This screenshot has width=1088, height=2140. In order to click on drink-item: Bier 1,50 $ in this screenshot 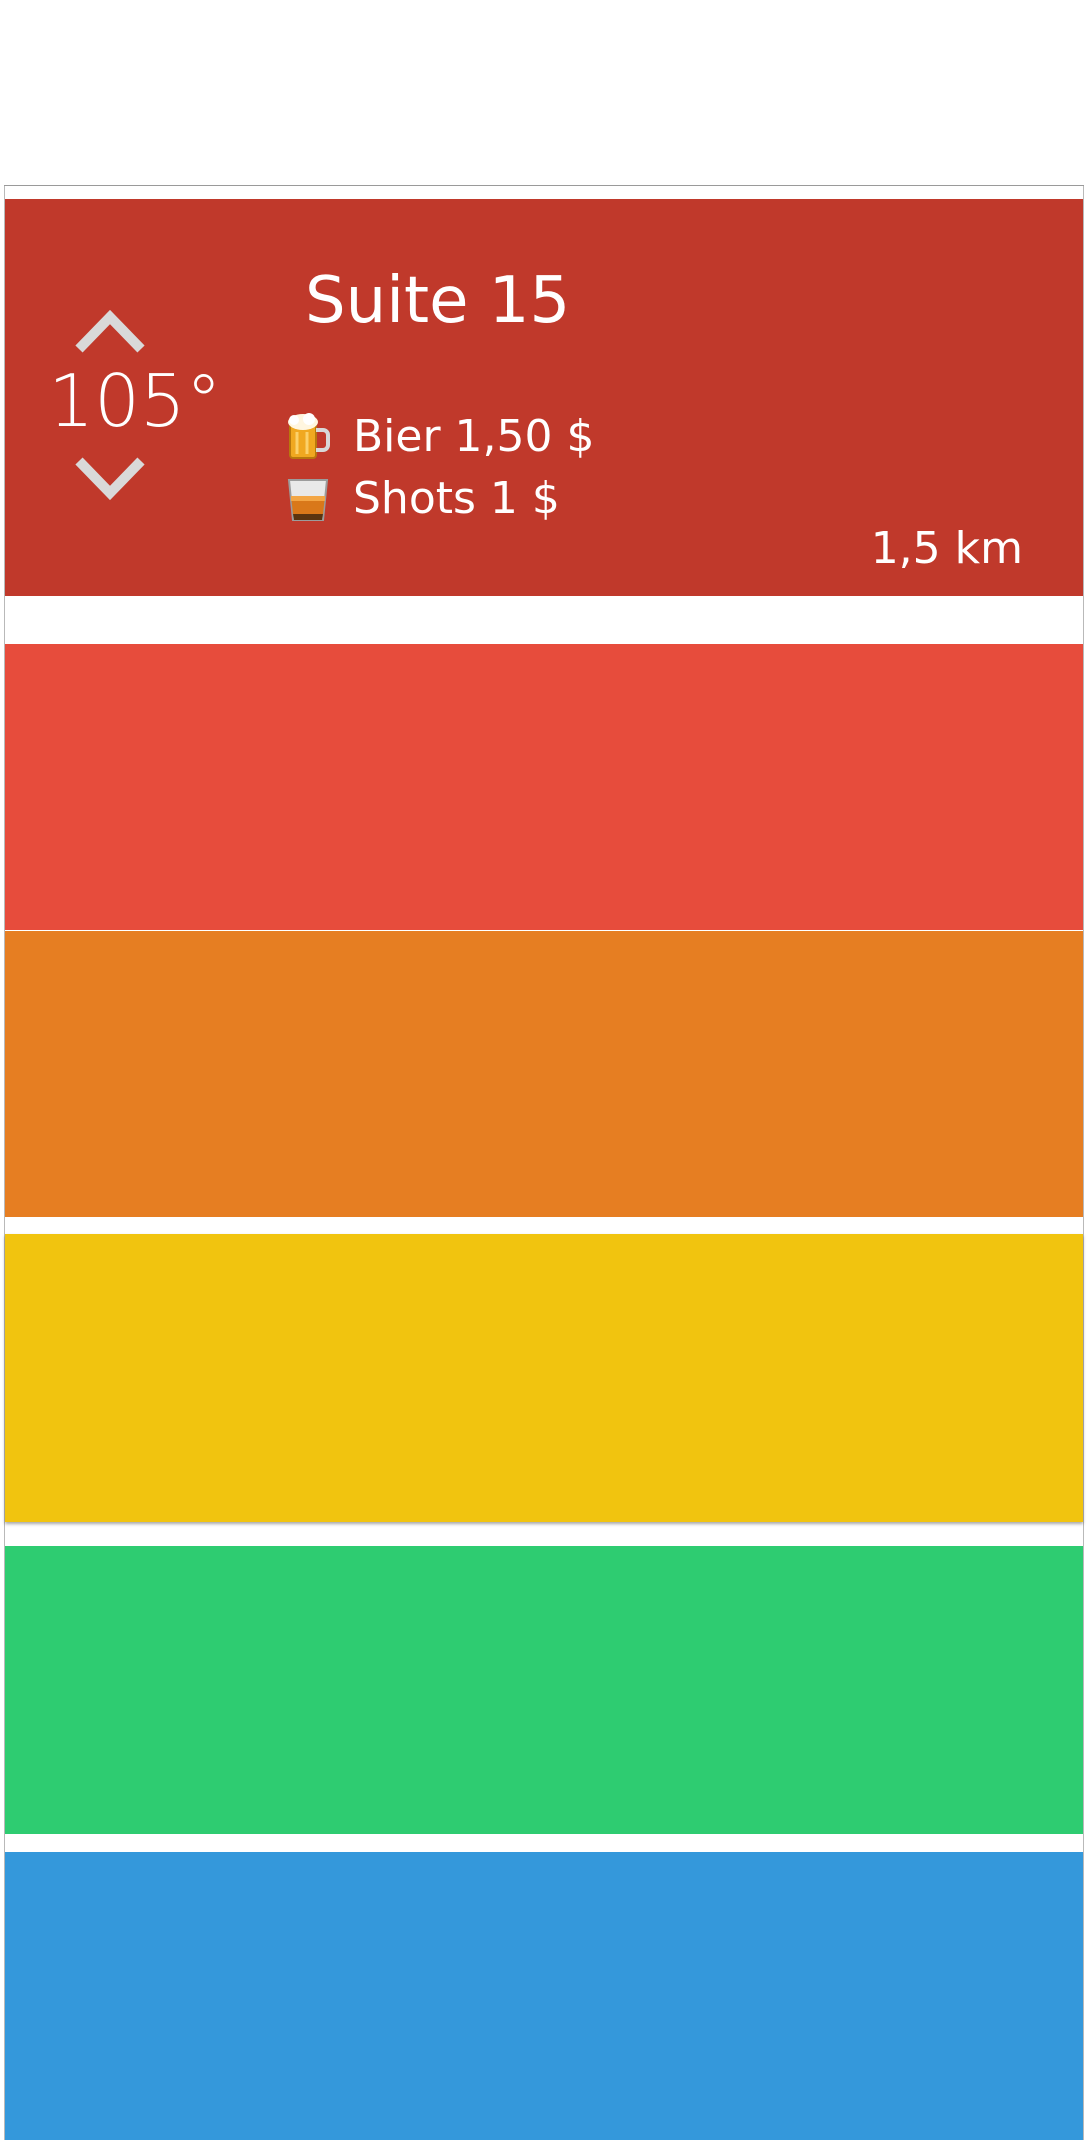, I will do `click(440, 437)`.